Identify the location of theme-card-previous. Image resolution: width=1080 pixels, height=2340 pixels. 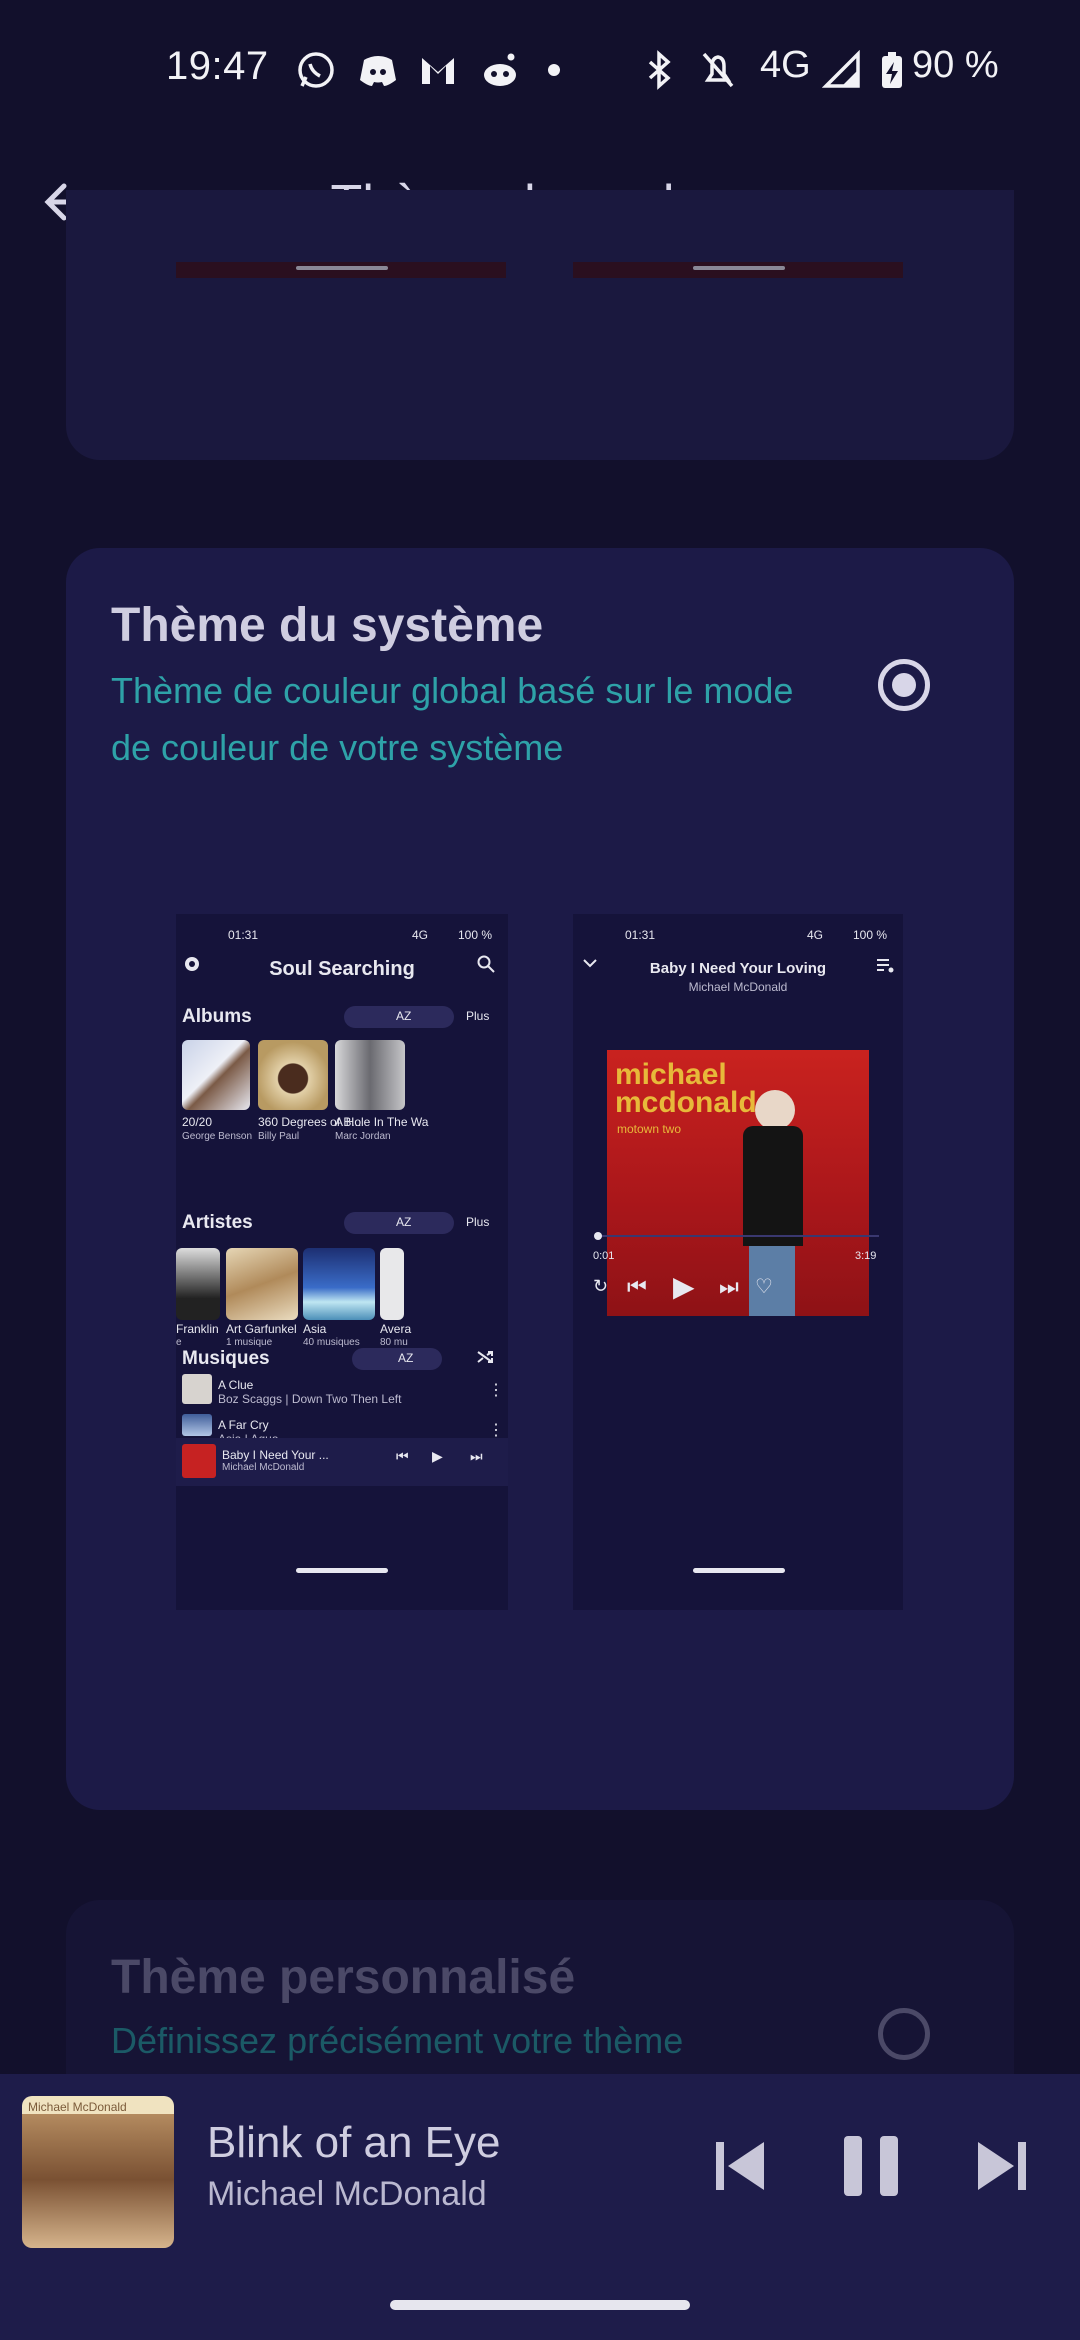
(540, 325).